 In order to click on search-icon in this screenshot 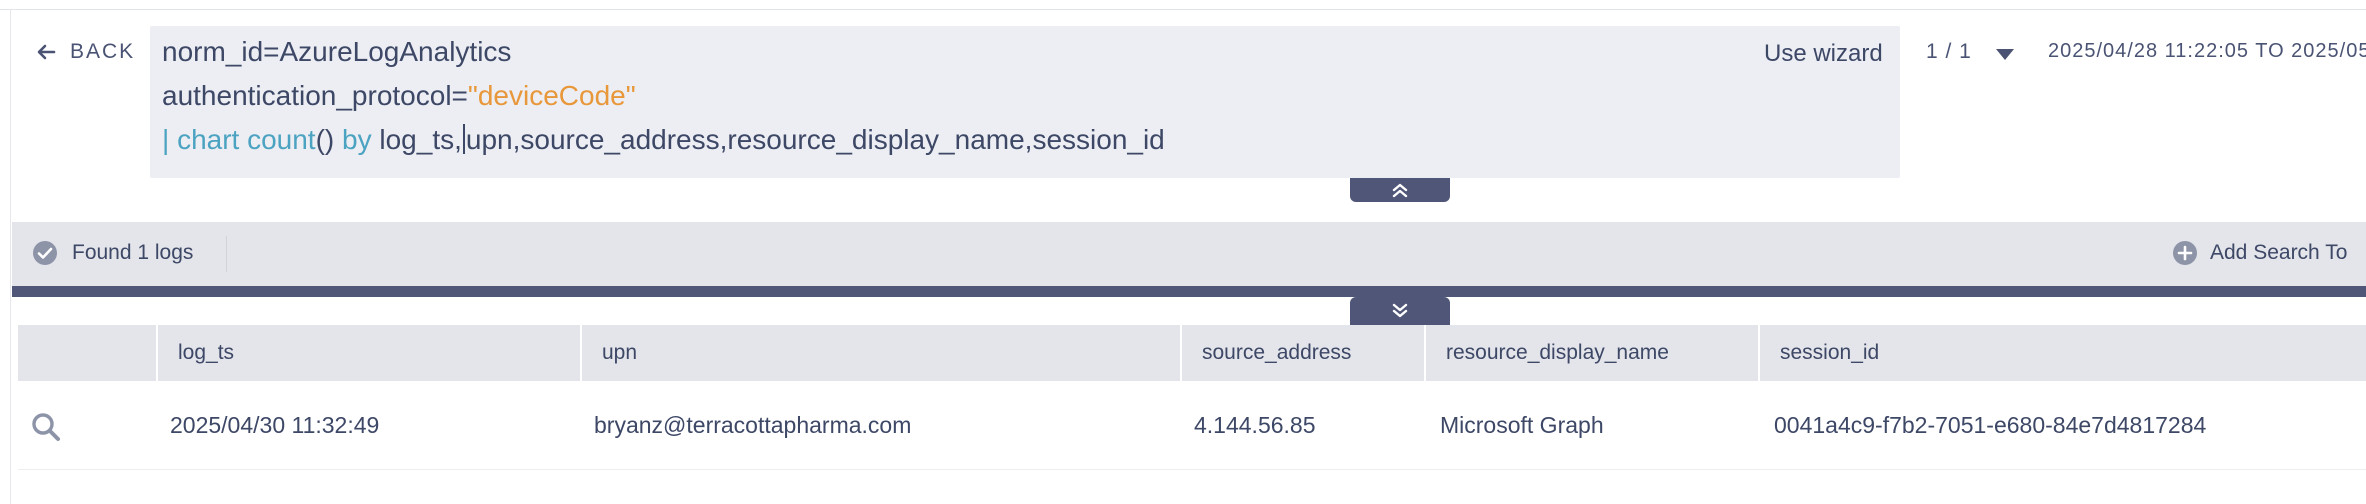, I will do `click(46, 427)`.